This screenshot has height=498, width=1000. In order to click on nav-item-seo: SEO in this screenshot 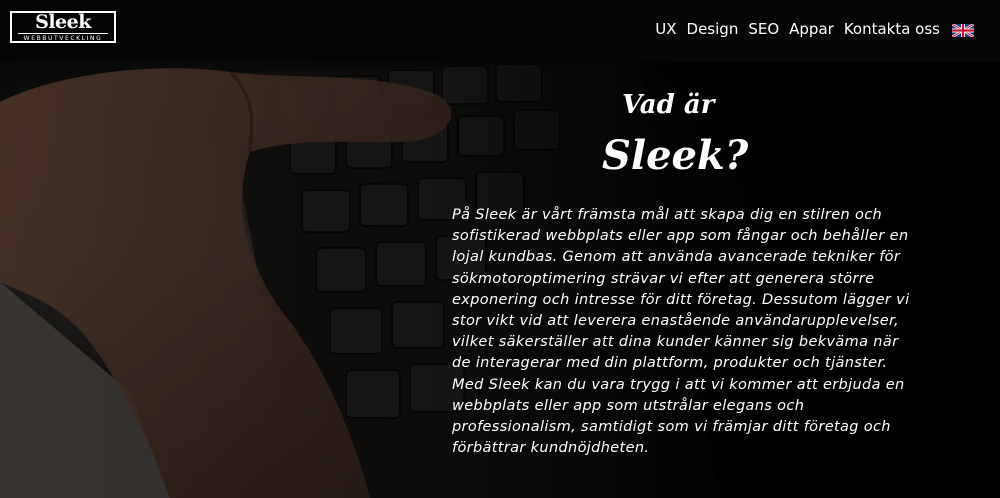, I will do `click(763, 29)`.